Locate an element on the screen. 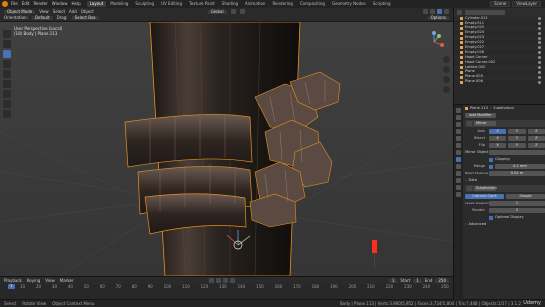 This screenshot has width=545, height=307. render-levels-field: 2 is located at coordinates (517, 210).